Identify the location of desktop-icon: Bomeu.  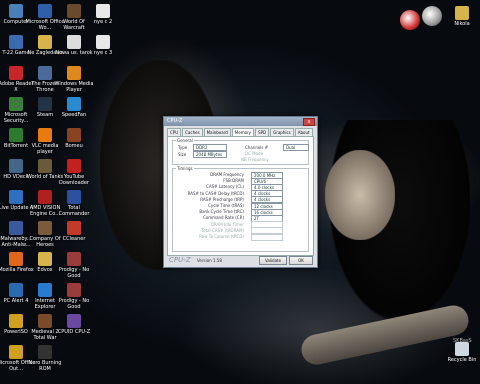
(74, 138).